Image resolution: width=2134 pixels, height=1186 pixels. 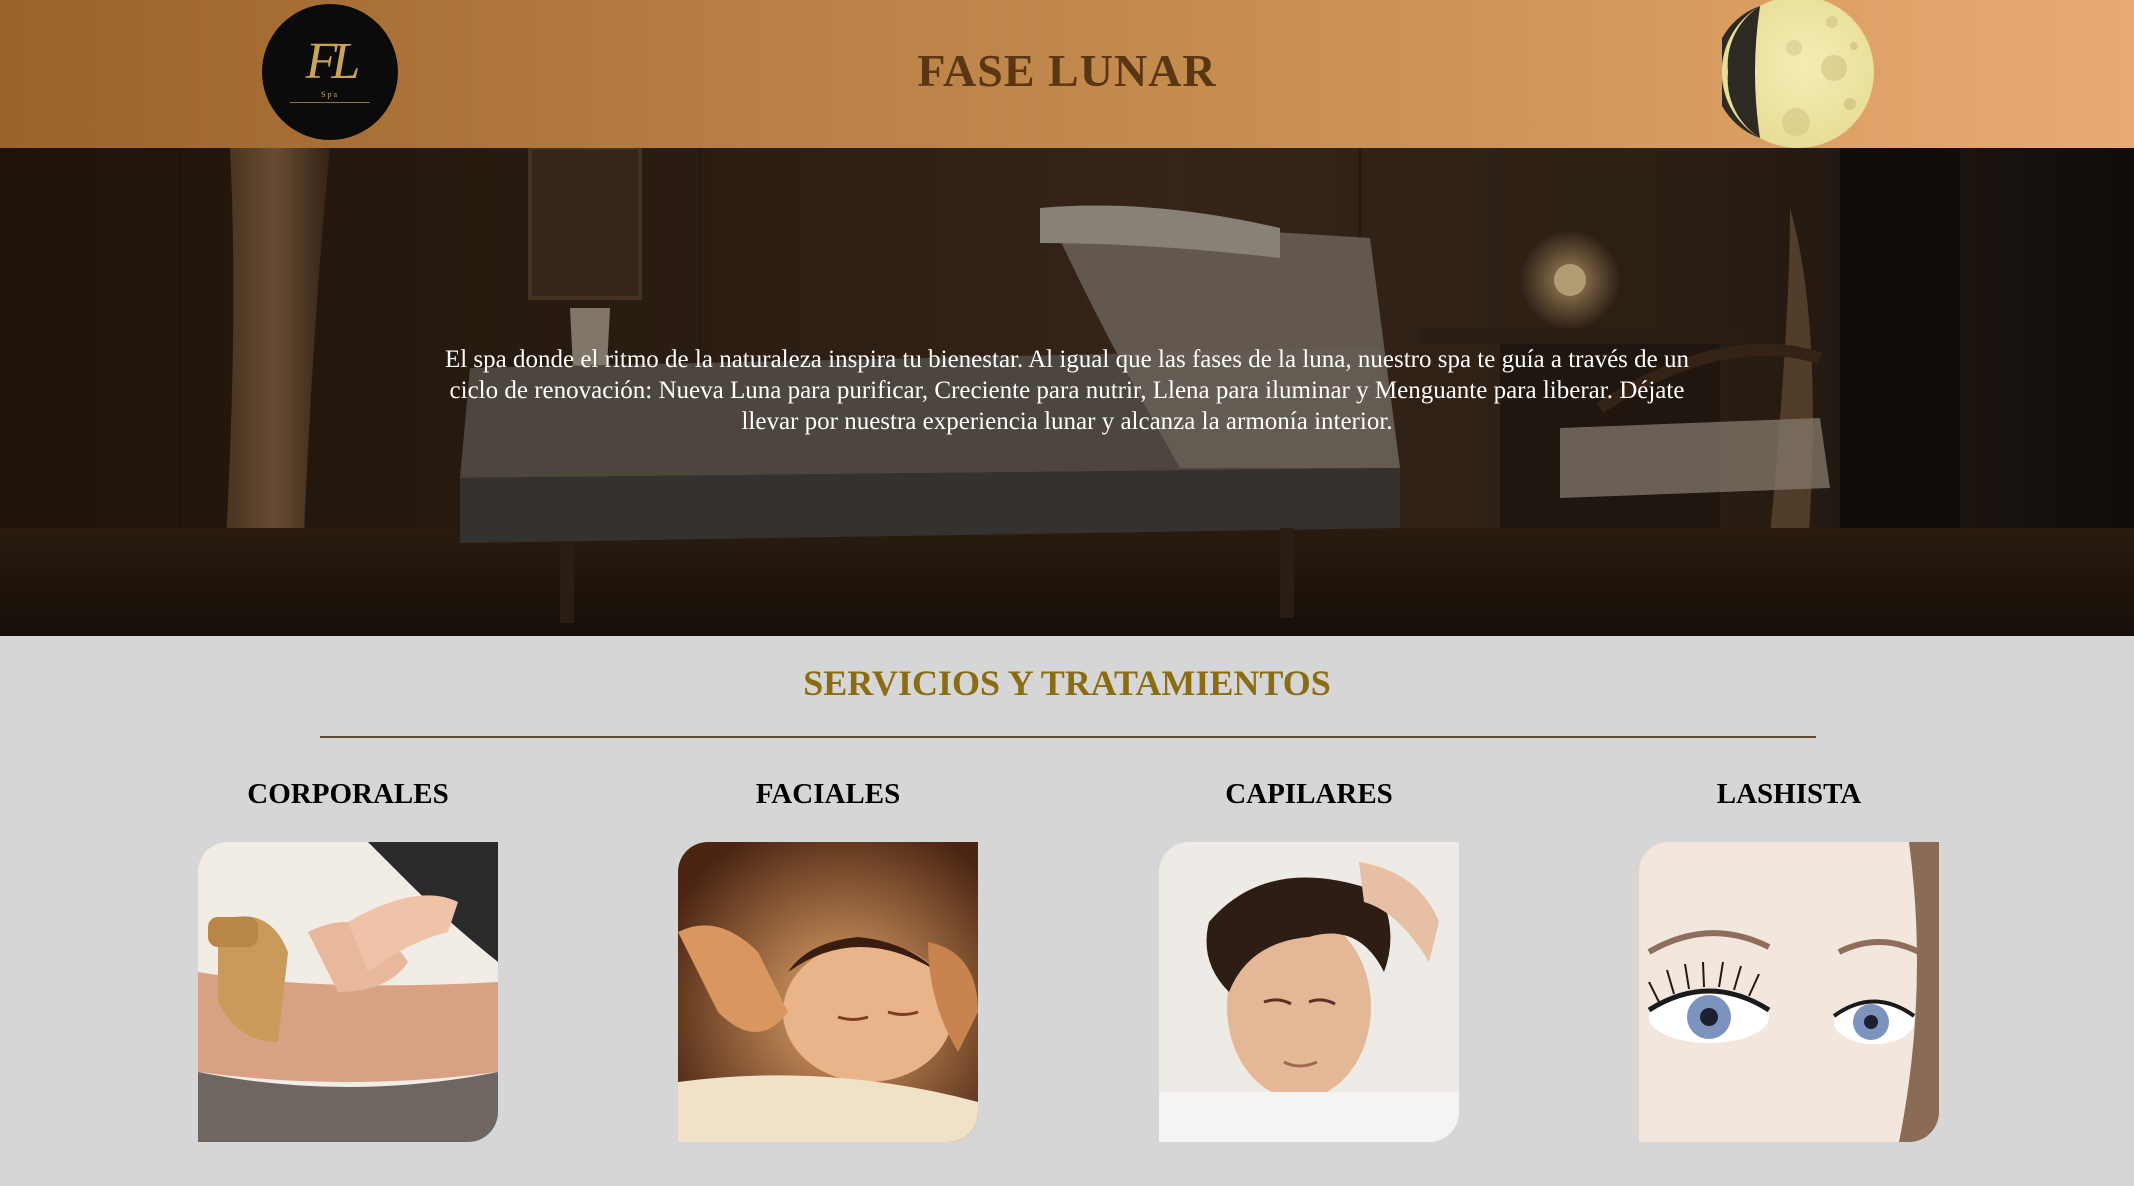 What do you see at coordinates (1789, 794) in the screenshot?
I see `service-name: LASHISTA` at bounding box center [1789, 794].